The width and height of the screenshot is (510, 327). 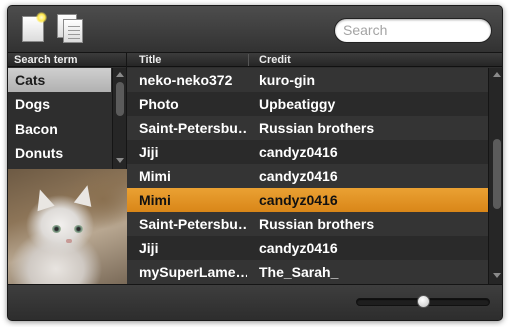 I want to click on search-term-item: Donuts, so click(x=59, y=153).